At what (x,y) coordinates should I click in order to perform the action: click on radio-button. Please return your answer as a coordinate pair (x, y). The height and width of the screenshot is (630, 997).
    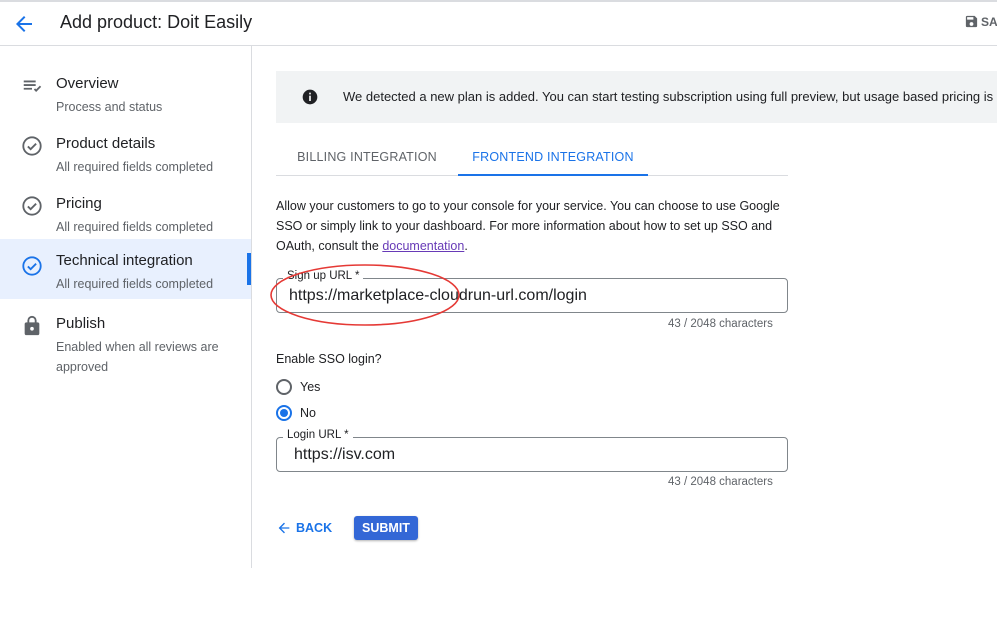
    Looking at the image, I should click on (284, 387).